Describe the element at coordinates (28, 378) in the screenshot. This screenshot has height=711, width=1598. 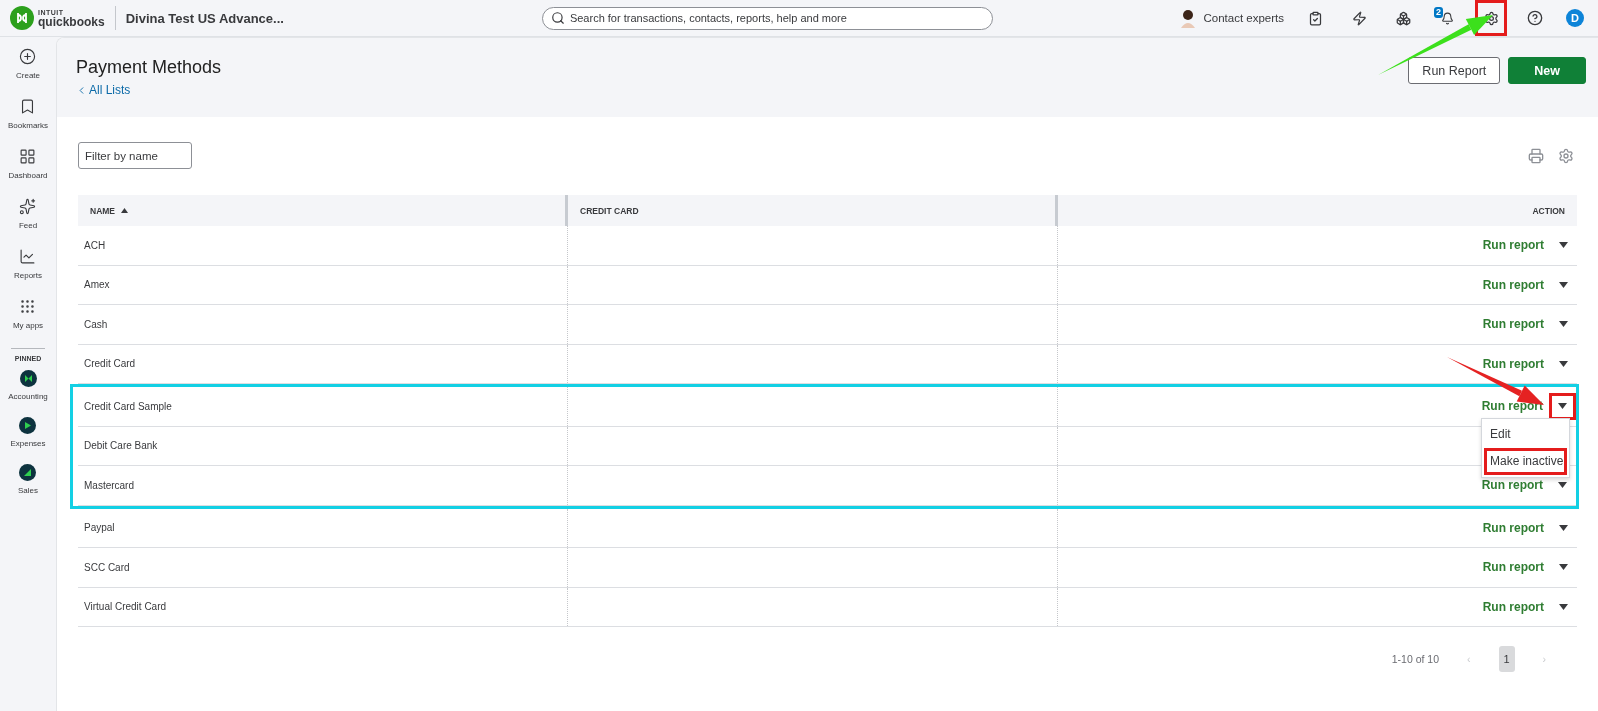
I see `bowtie-badge-icon` at that location.